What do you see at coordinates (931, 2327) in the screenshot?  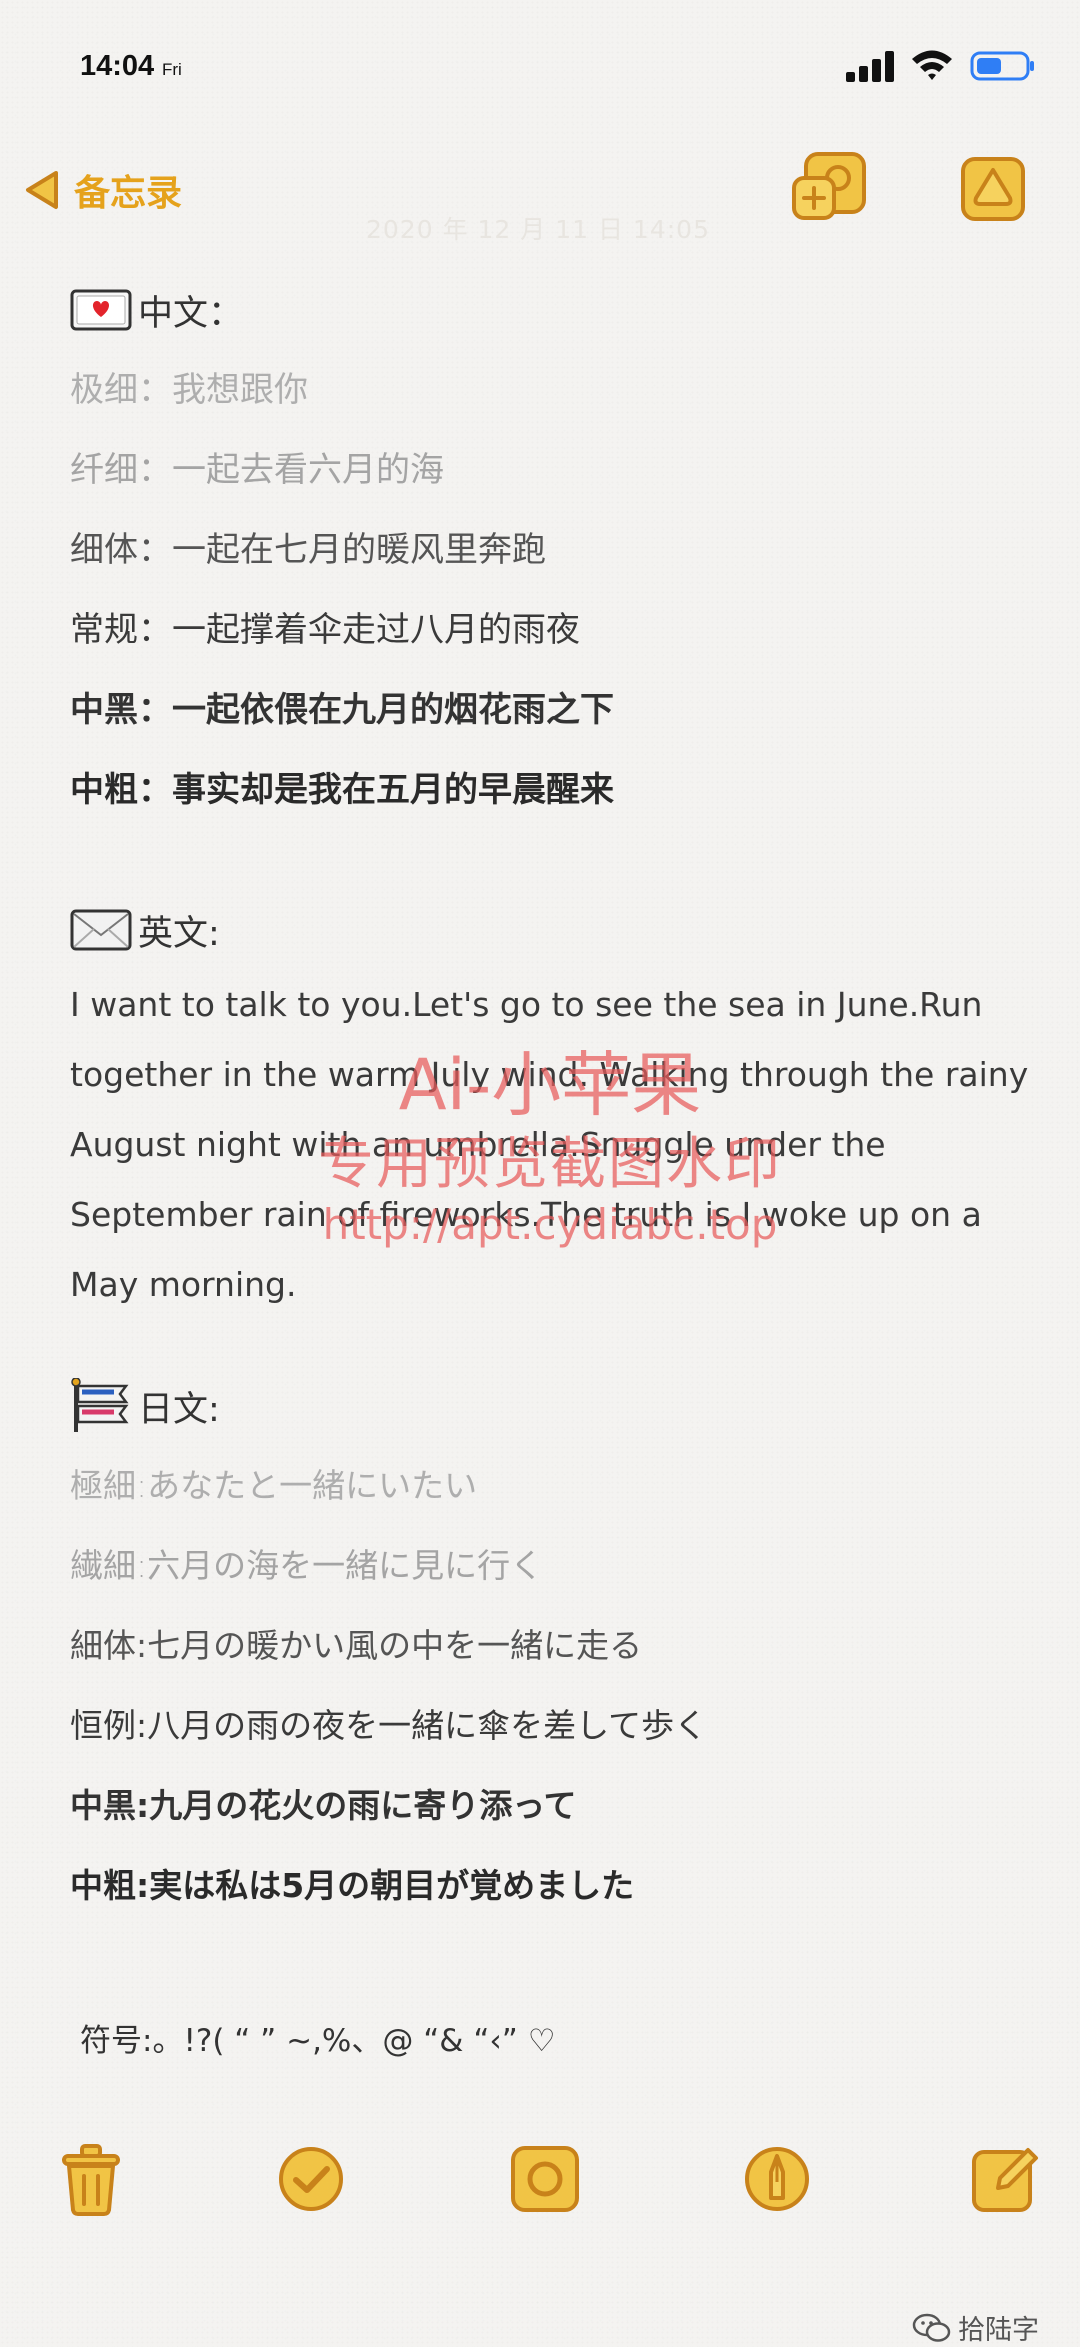 I see `wechat-icon` at bounding box center [931, 2327].